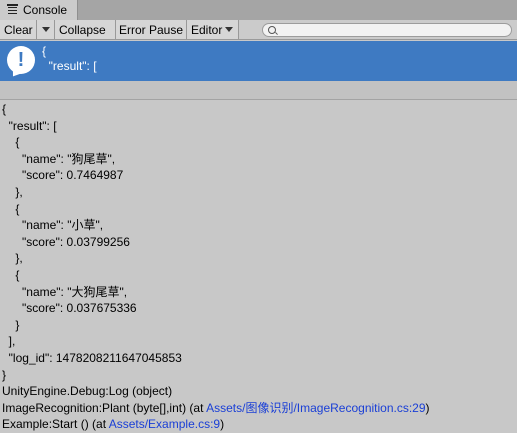 The width and height of the screenshot is (517, 433). Describe the element at coordinates (21, 63) in the screenshot. I see `info-icon: !` at that location.